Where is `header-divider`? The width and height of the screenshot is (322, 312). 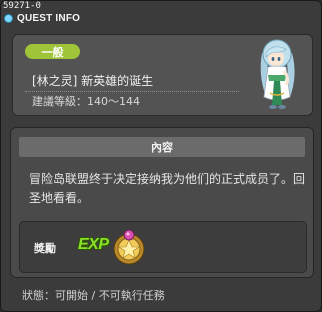 header-divider is located at coordinates (132, 91).